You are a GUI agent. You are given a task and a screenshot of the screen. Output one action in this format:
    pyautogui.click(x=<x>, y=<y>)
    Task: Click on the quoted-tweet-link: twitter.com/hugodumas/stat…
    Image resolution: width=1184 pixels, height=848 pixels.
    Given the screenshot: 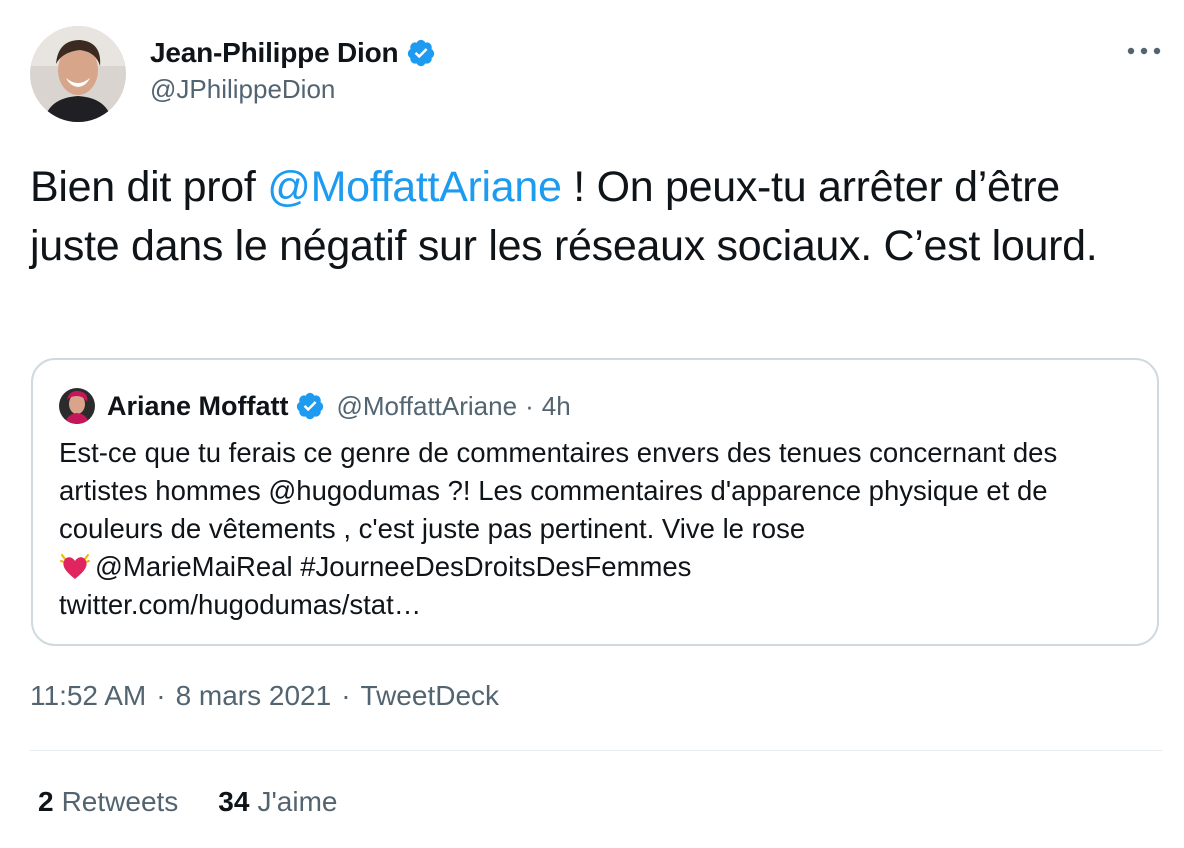 What is the action you would take?
    pyautogui.click(x=240, y=604)
    